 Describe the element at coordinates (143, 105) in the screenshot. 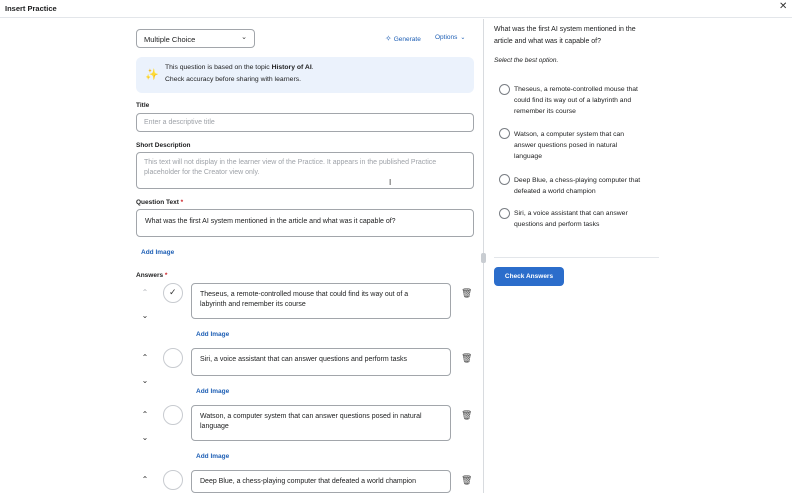

I see `title-label: Title` at that location.